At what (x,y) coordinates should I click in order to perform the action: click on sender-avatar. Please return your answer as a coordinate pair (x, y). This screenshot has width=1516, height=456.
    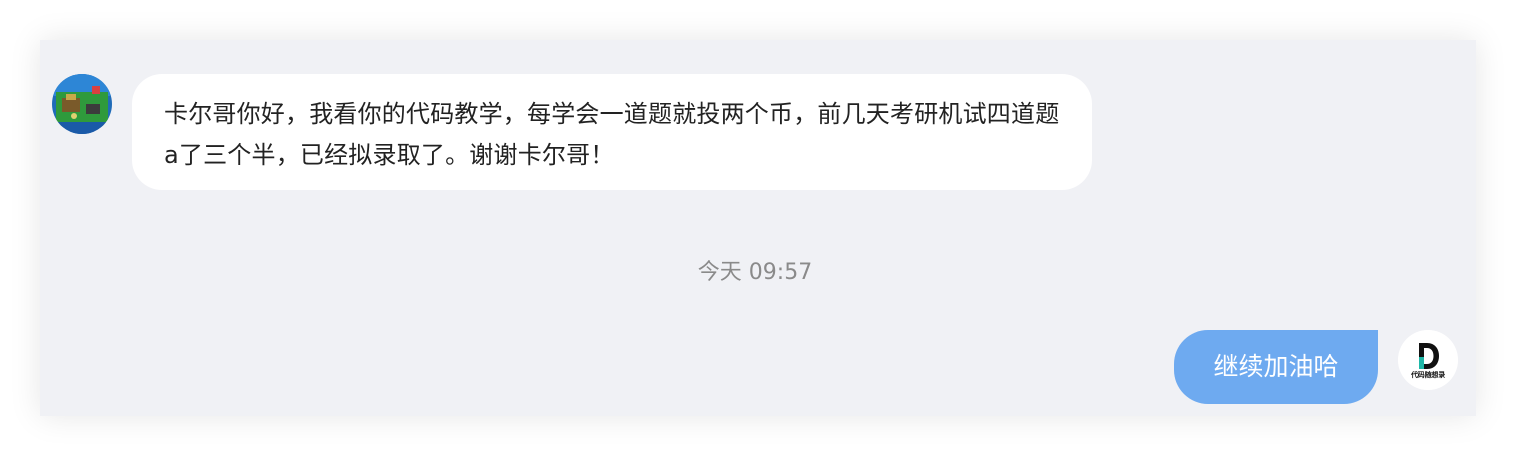
    Looking at the image, I should click on (82, 104).